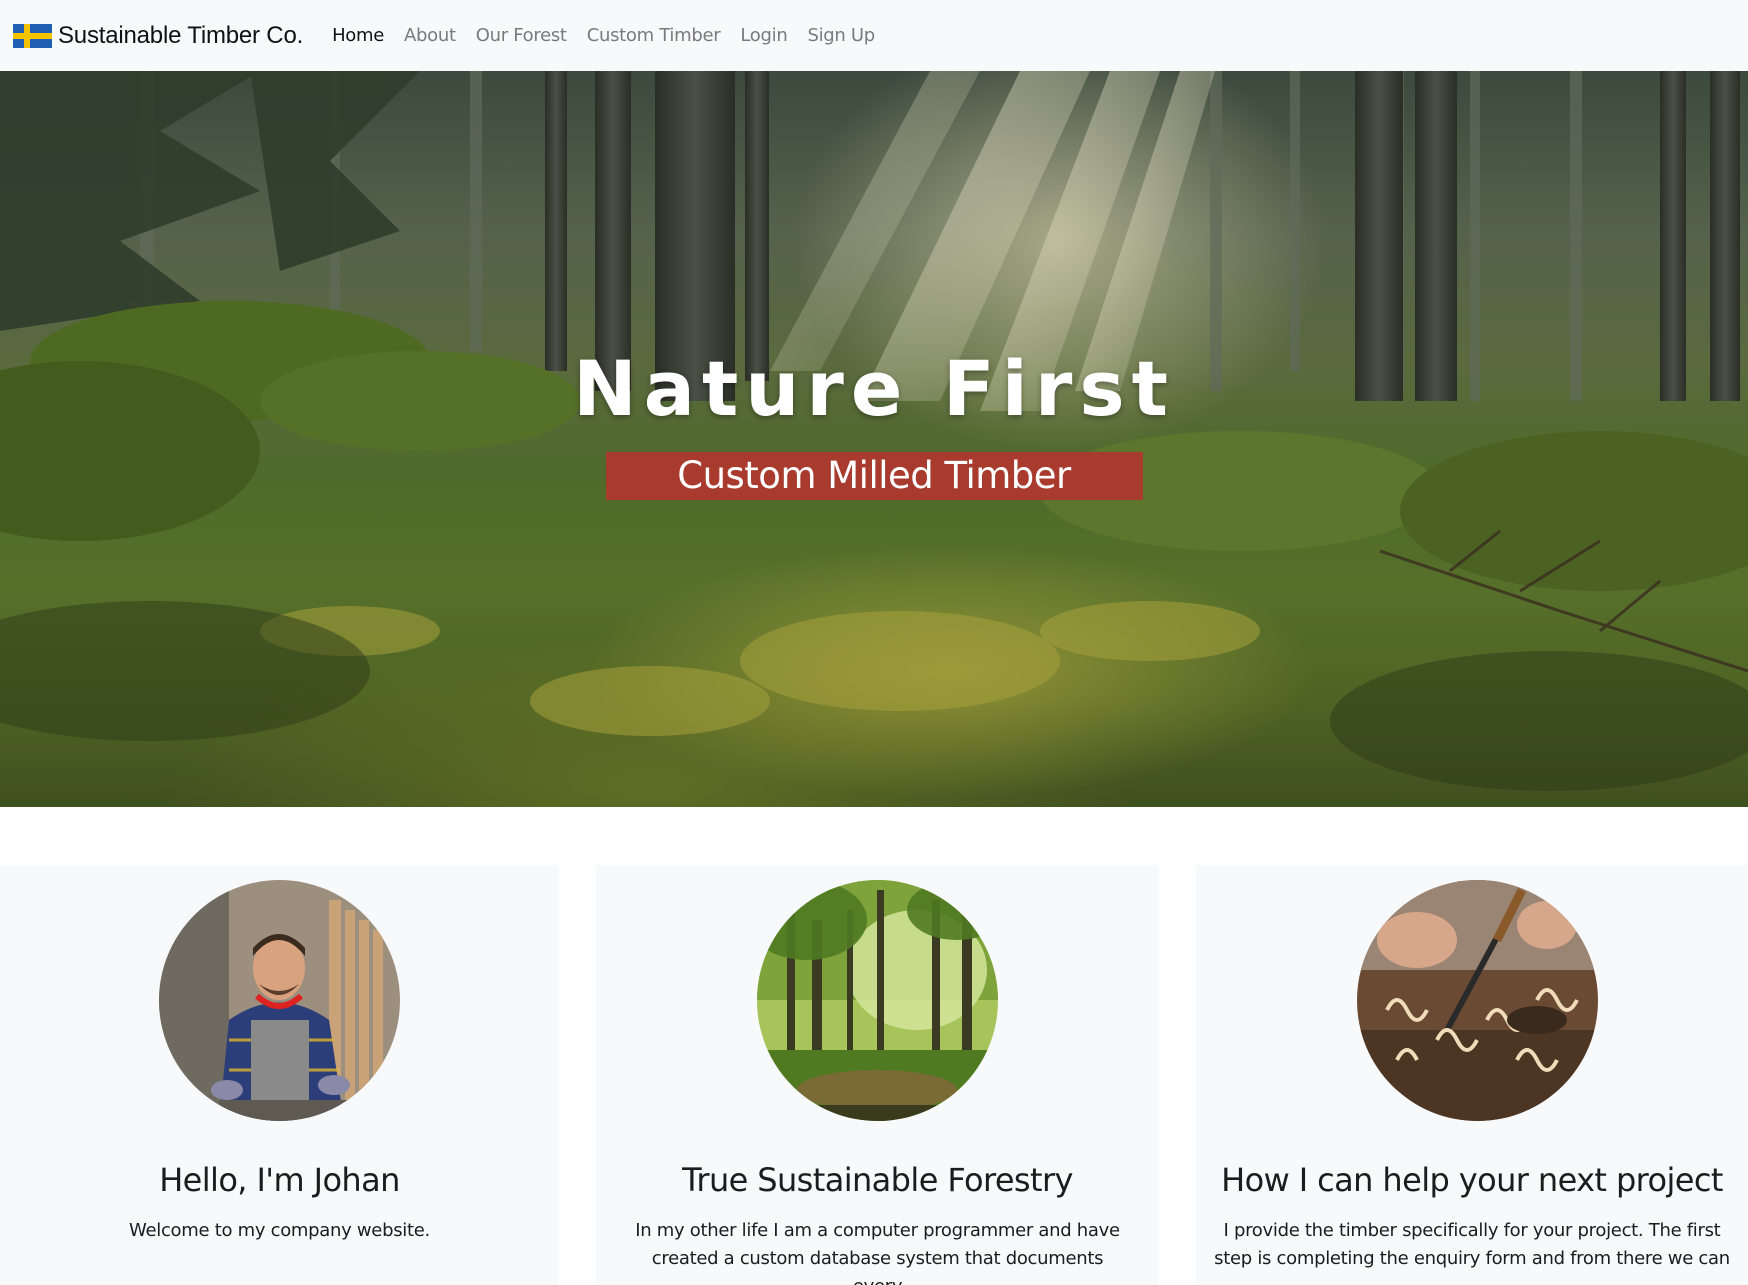 Image resolution: width=1748 pixels, height=1285 pixels. Describe the element at coordinates (874, 476) in the screenshot. I see `hero-subtitle: Custom Milled Timber` at that location.